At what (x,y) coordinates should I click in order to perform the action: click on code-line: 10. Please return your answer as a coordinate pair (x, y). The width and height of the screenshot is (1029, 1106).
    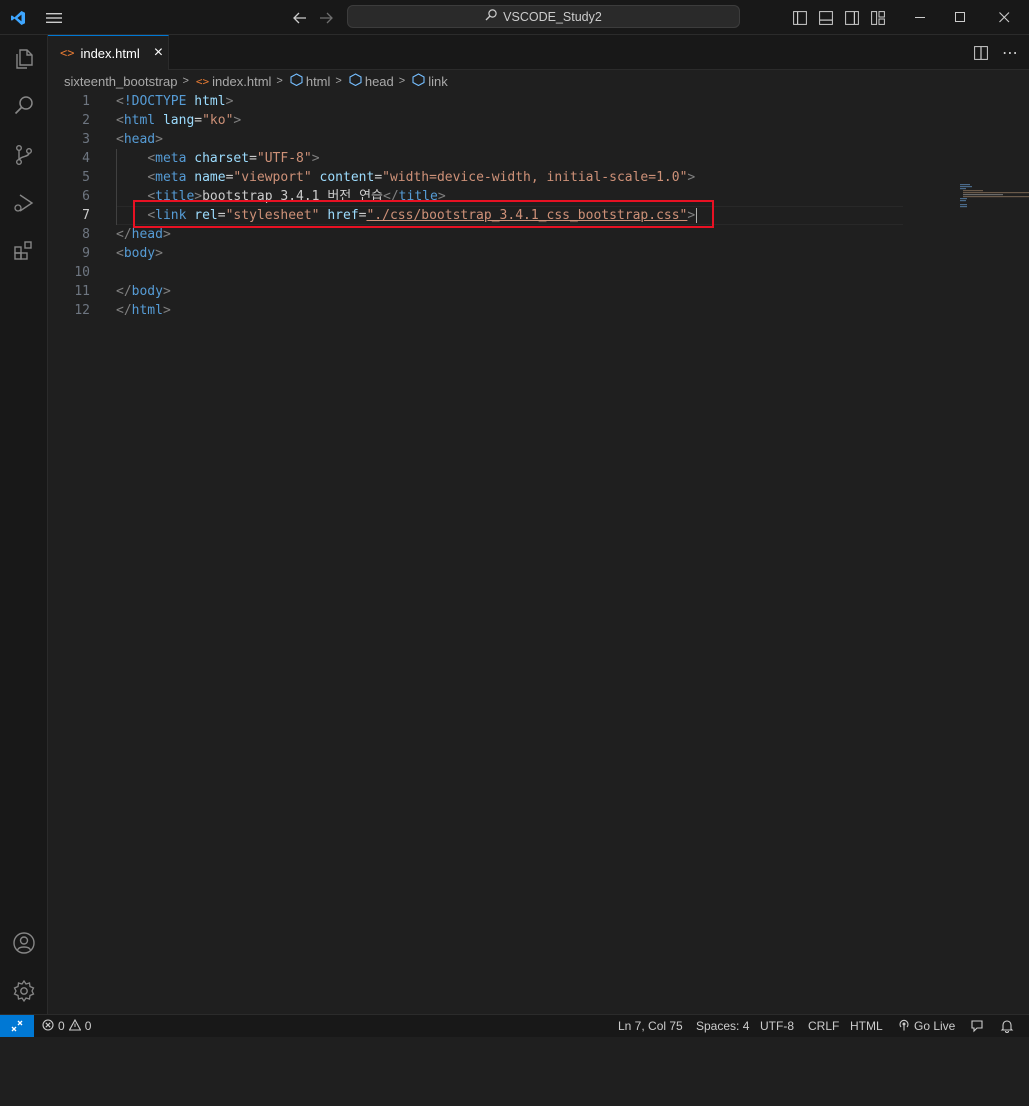
    Looking at the image, I should click on (475, 272).